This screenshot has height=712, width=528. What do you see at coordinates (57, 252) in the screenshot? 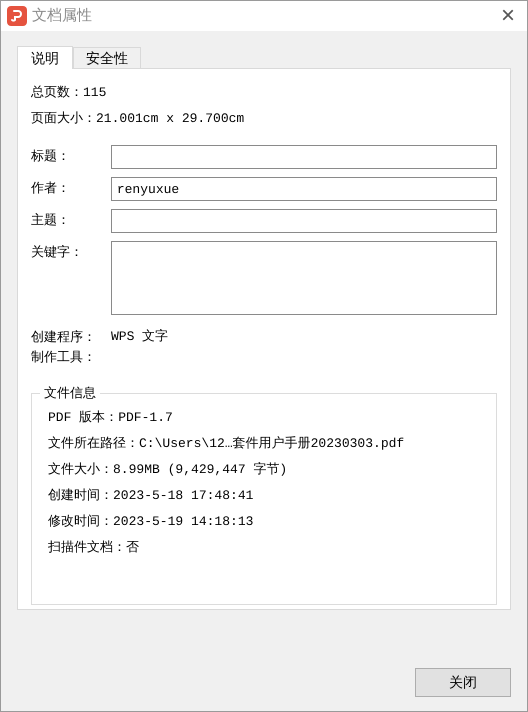
I see `field-label: 关键字：` at bounding box center [57, 252].